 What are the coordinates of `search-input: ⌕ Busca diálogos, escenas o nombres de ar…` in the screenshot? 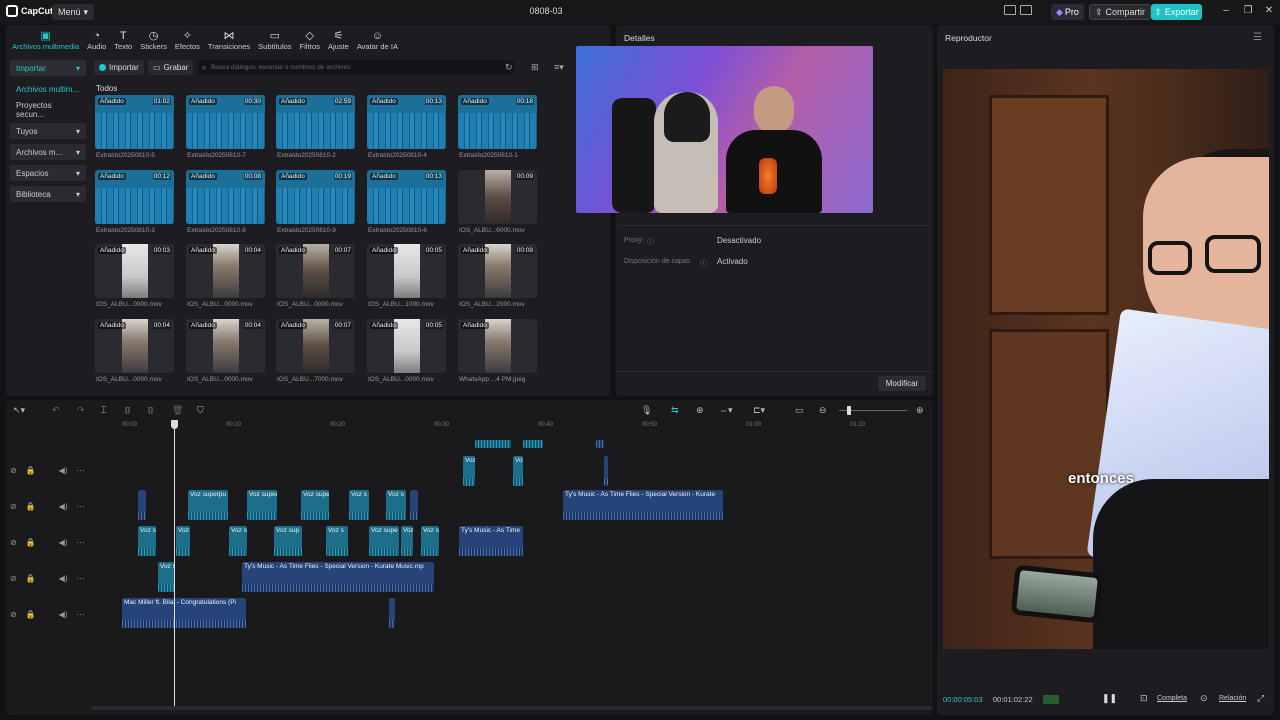 It's located at (356, 67).